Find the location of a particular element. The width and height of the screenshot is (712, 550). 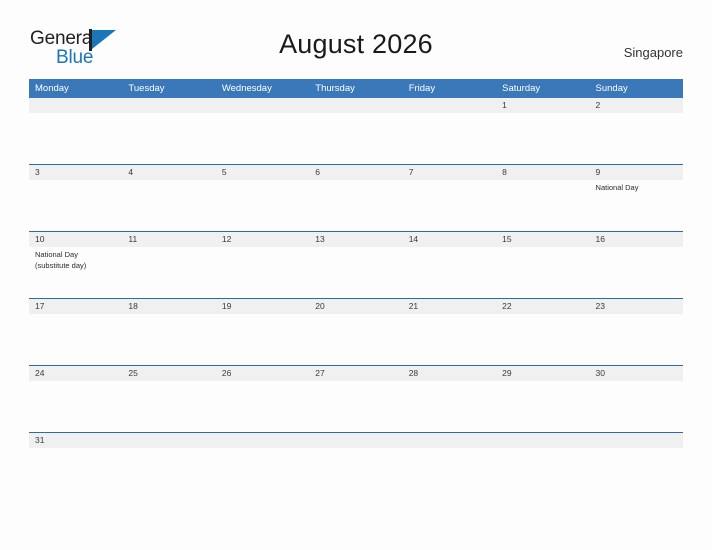

day-number: 8 is located at coordinates (542, 172).